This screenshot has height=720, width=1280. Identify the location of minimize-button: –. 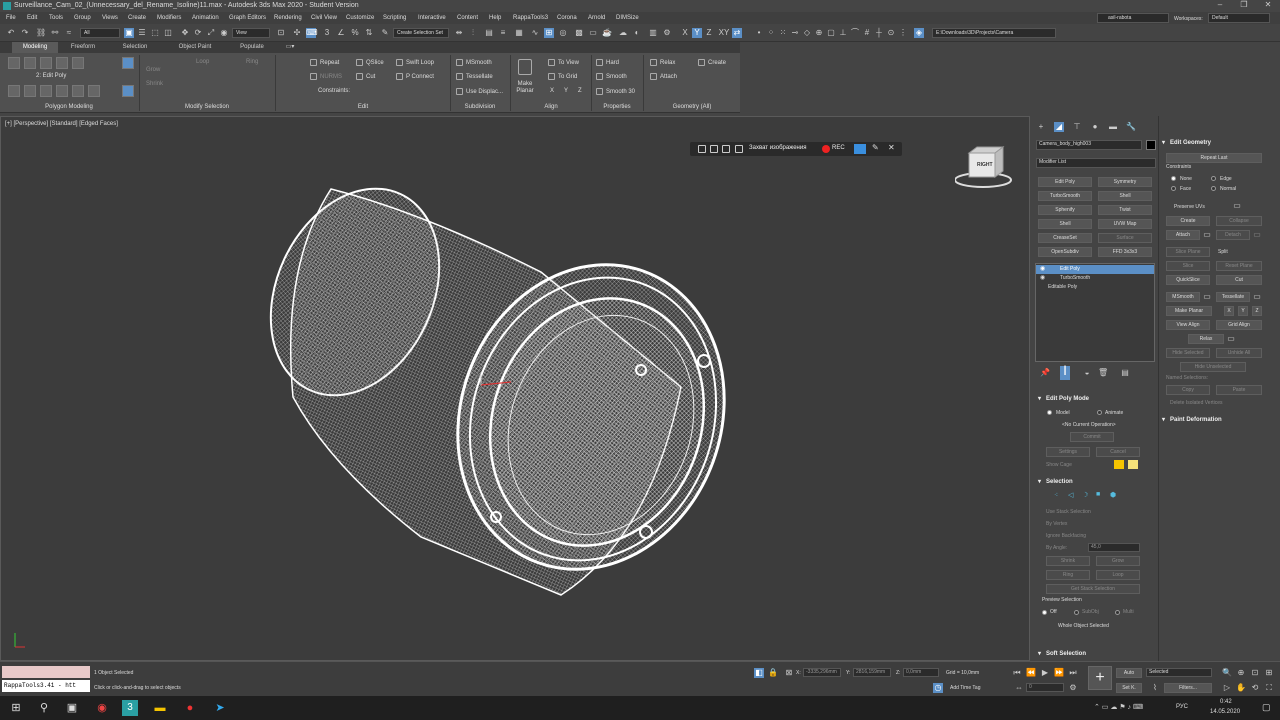
(1220, 6).